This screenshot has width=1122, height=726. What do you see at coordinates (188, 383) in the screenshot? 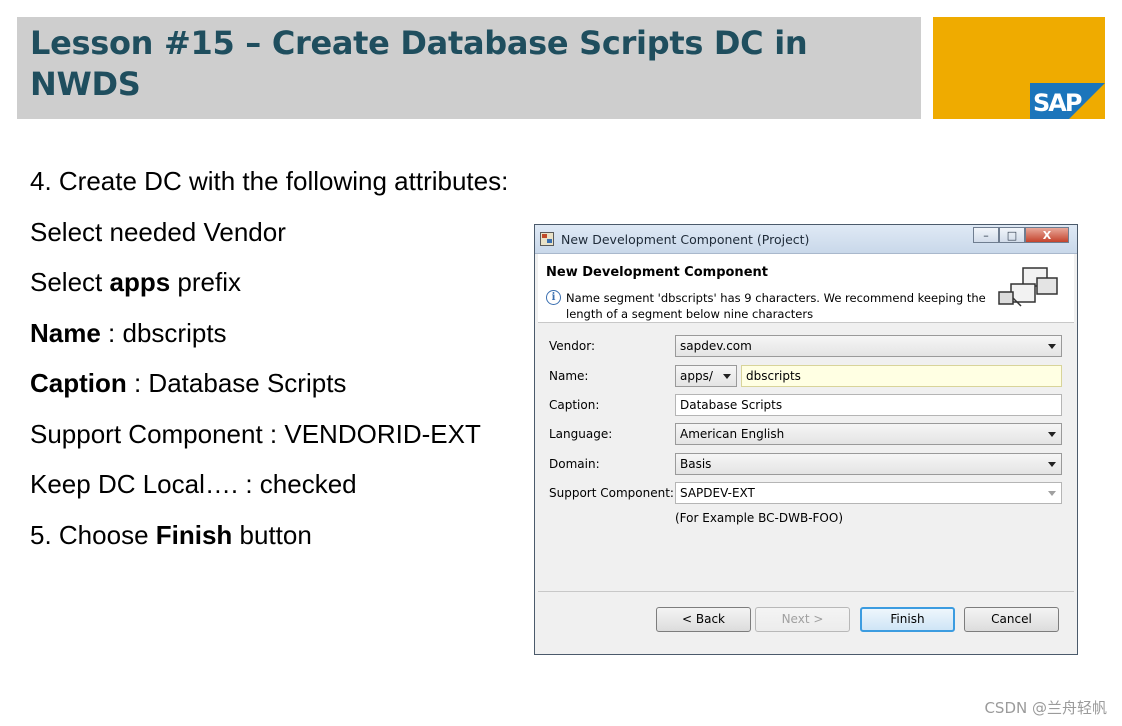
I see `instruction-caption: Caption : Database Scripts` at bounding box center [188, 383].